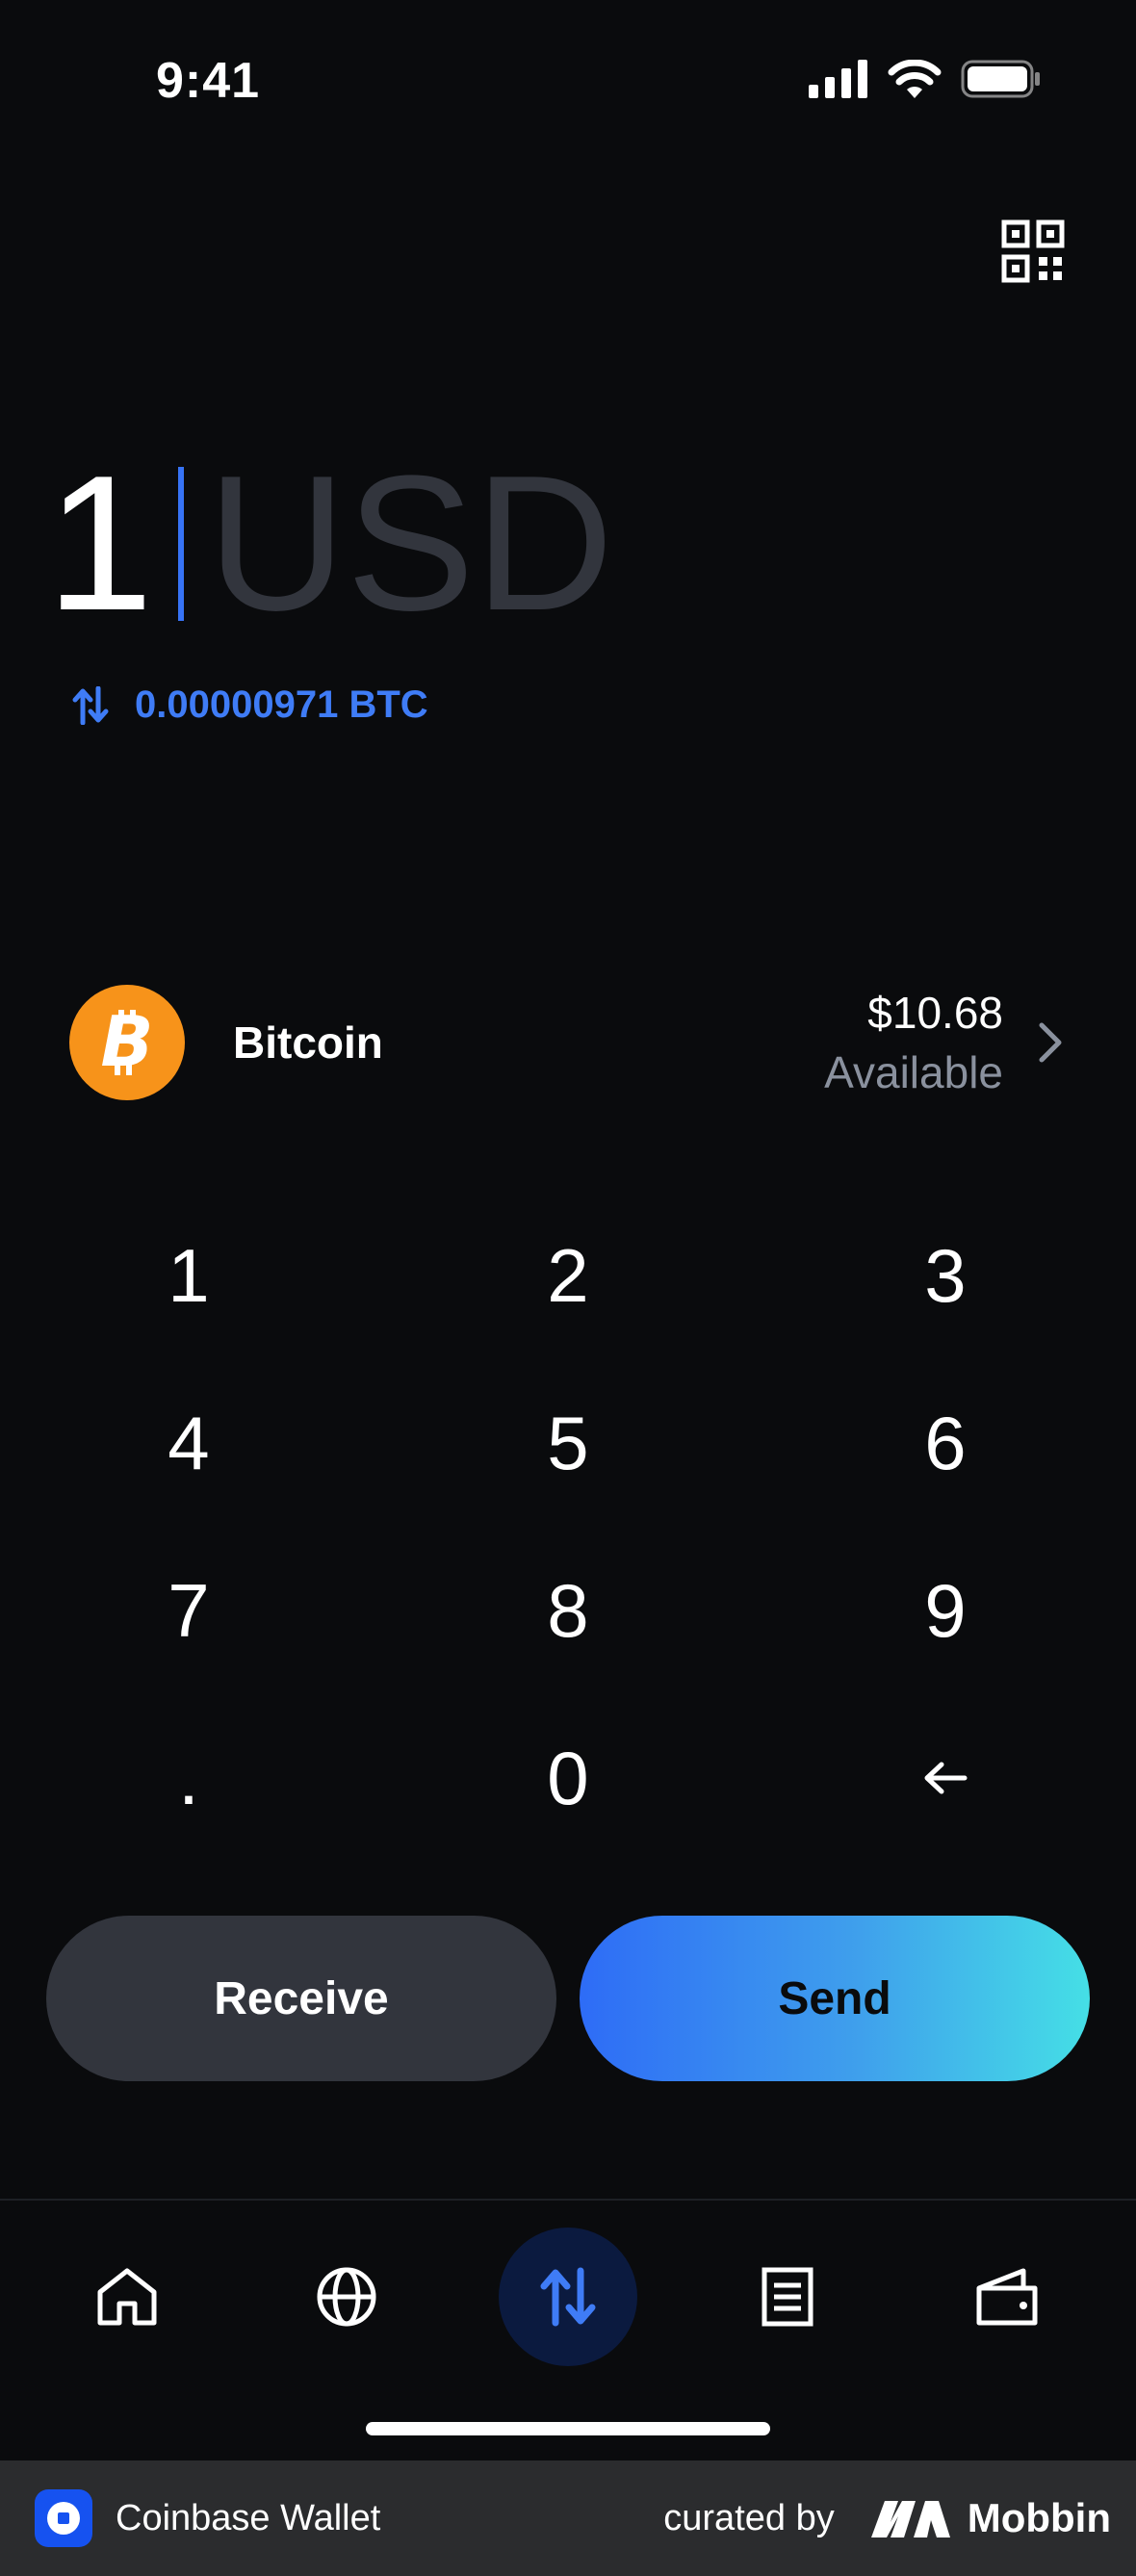 The image size is (1136, 2576). Describe the element at coordinates (182, 544) in the screenshot. I see `text-cursor` at that location.